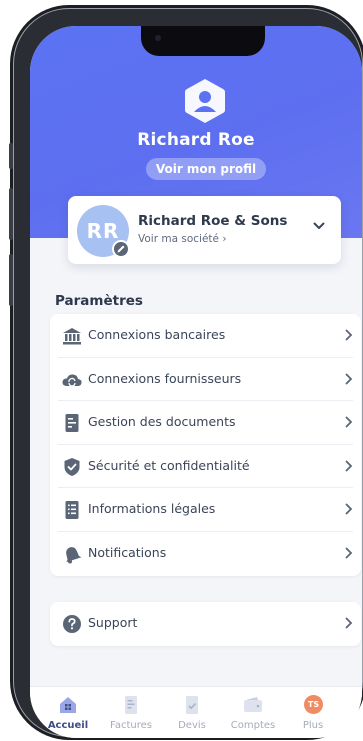 This screenshot has width=363, height=741. I want to click on tab-label: Devis, so click(192, 725).